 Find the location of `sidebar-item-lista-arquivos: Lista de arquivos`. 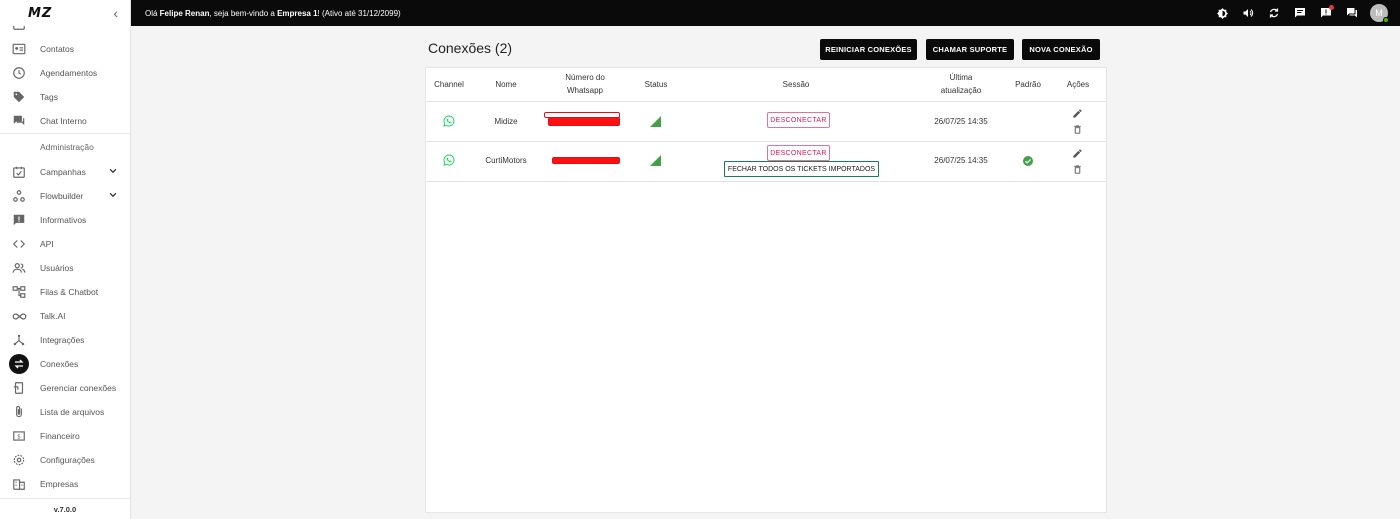

sidebar-item-lista-arquivos: Lista de arquivos is located at coordinates (65, 412).